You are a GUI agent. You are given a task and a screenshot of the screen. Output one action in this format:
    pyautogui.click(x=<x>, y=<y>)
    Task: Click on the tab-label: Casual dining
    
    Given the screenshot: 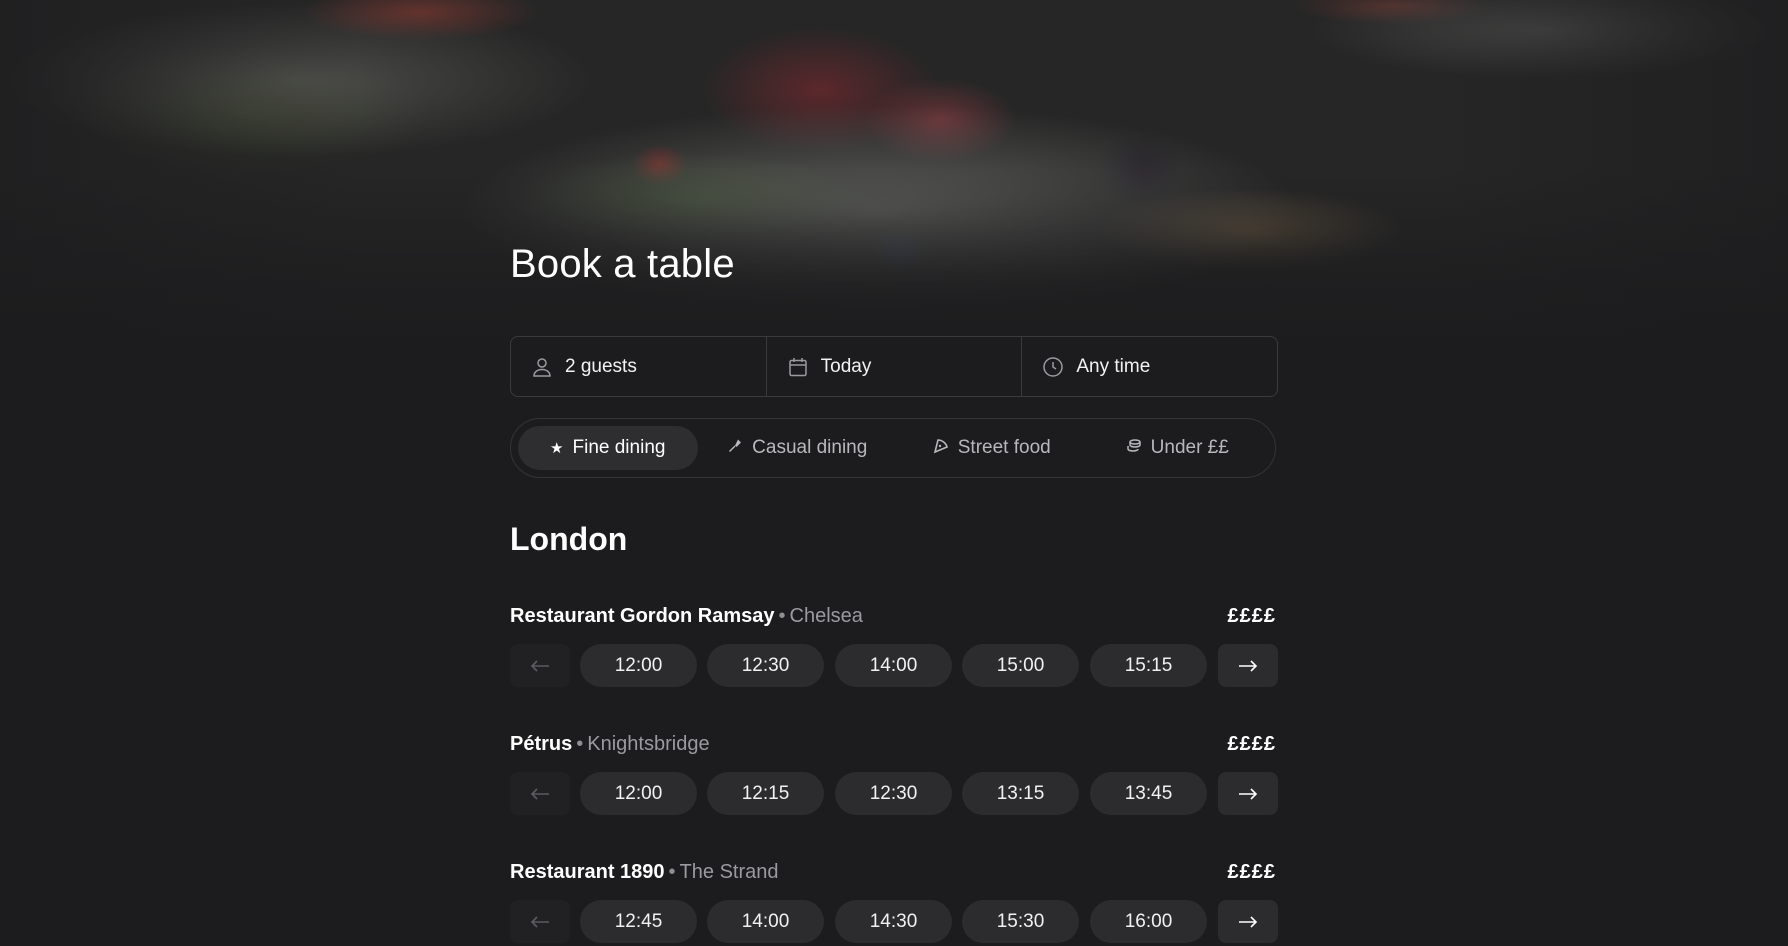 What is the action you would take?
    pyautogui.click(x=810, y=447)
    